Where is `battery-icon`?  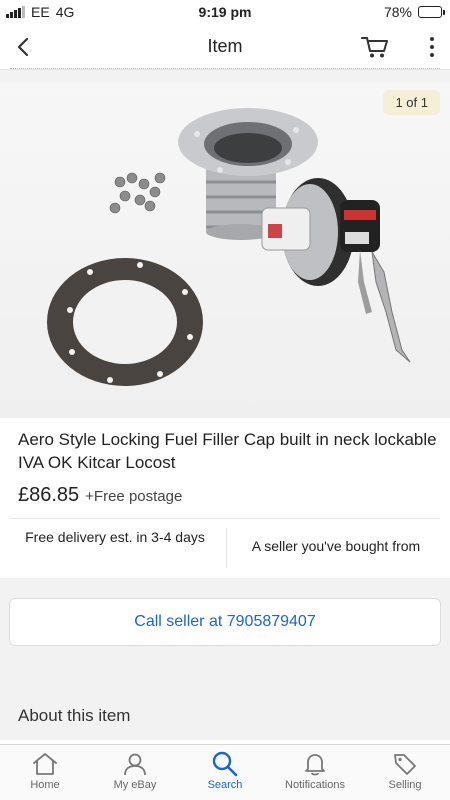
battery-icon is located at coordinates (431, 12).